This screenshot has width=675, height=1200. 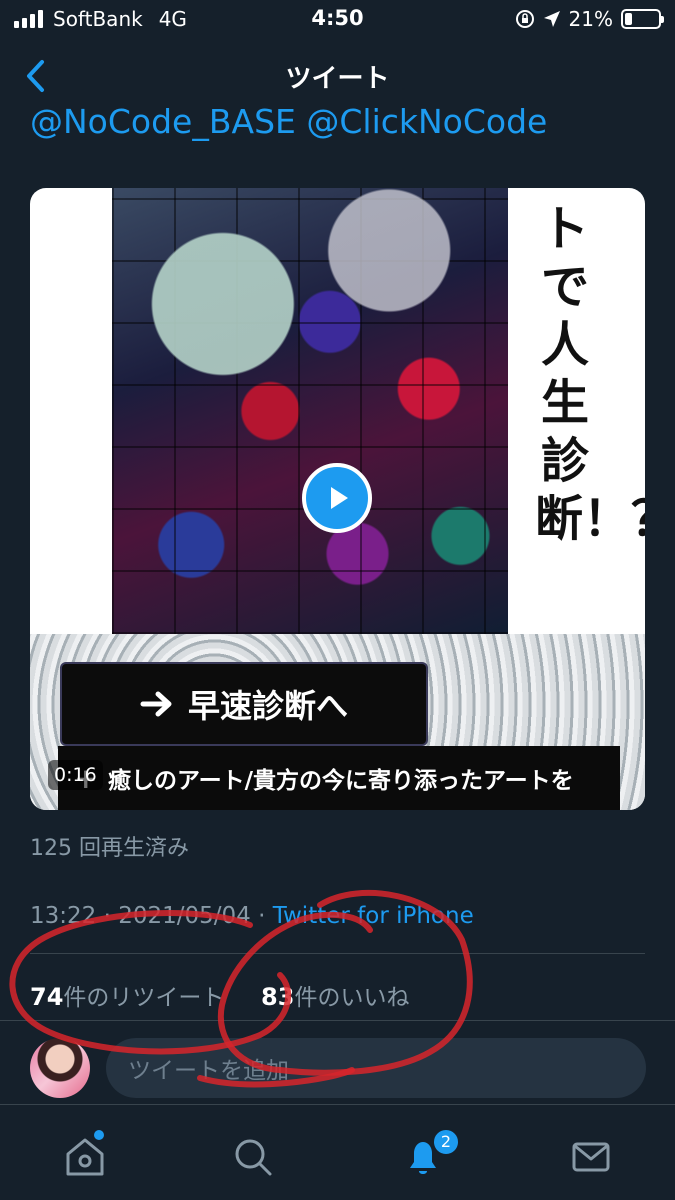 What do you see at coordinates (99, 1135) in the screenshot?
I see `home-new-indicator` at bounding box center [99, 1135].